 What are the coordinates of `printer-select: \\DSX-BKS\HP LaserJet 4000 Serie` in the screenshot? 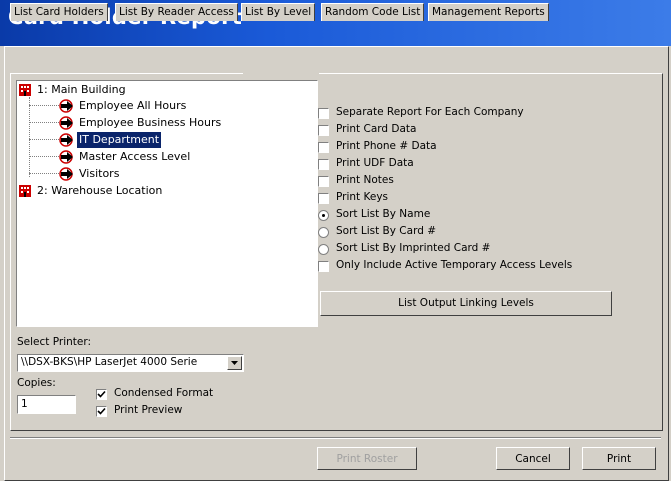 It's located at (130, 363).